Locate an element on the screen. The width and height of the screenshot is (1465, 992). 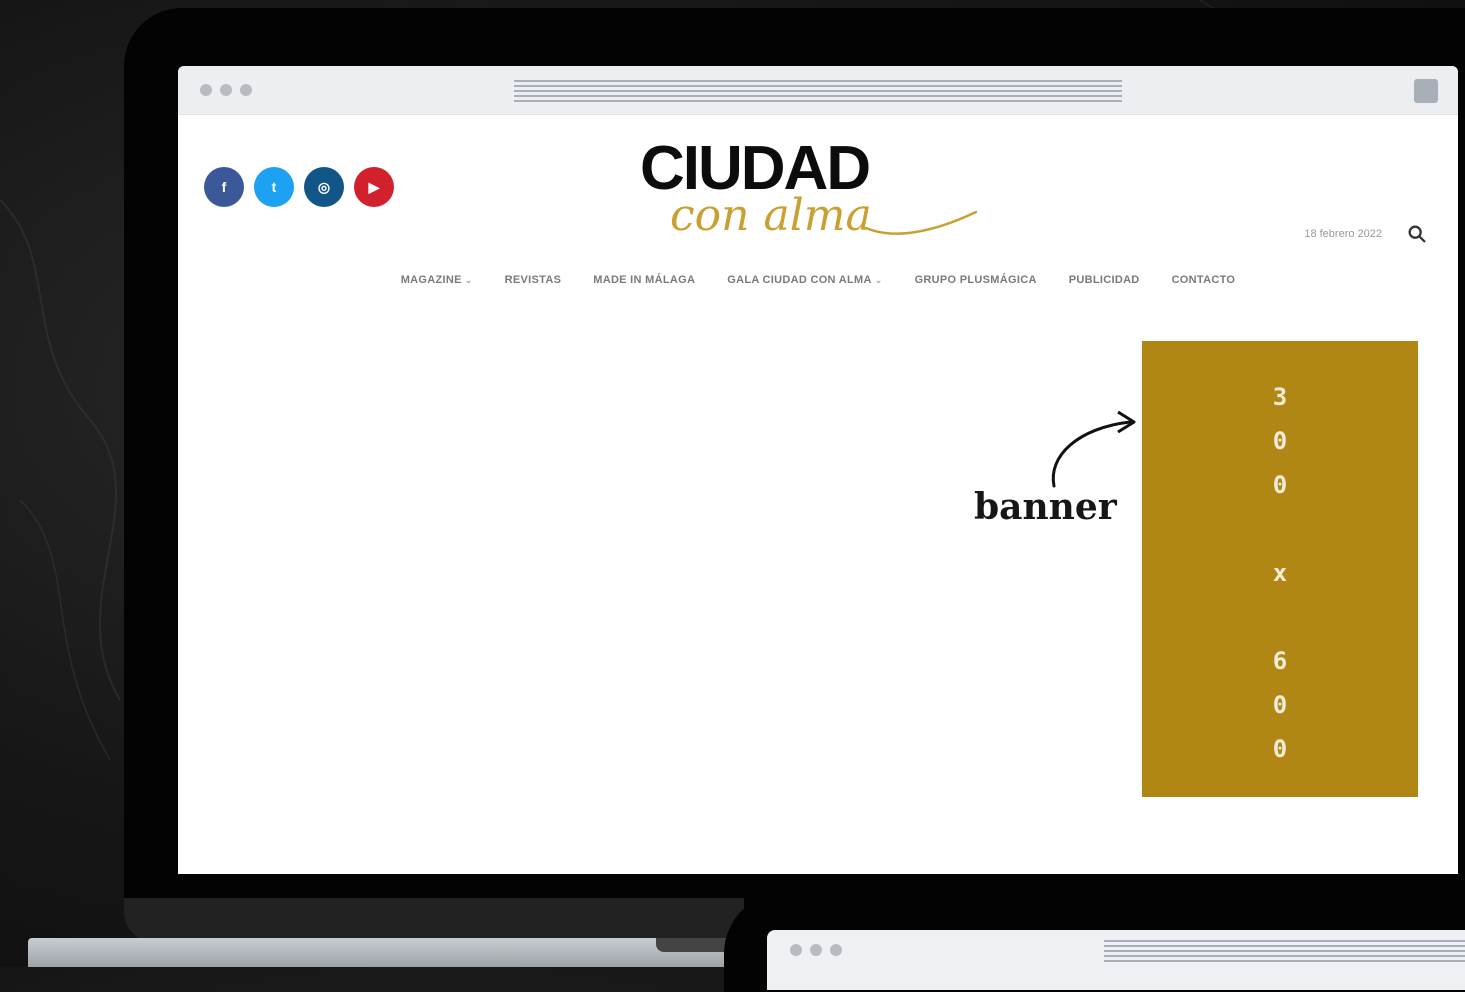
banner-placeholder: 3 0 0 x 6 0 0 3 0 0 x 6 0 0 is located at coordinates (1280, 569).